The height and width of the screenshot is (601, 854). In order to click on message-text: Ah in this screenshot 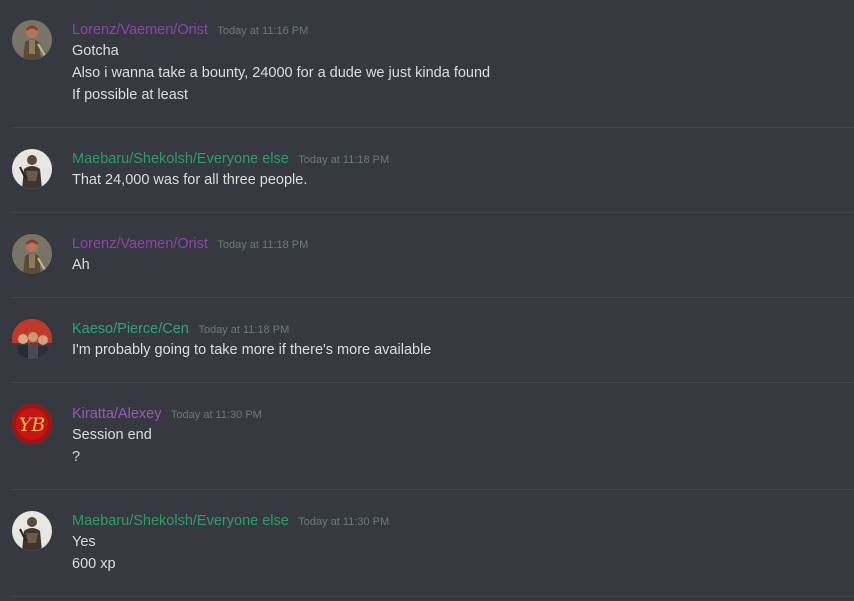, I will do `click(81, 265)`.